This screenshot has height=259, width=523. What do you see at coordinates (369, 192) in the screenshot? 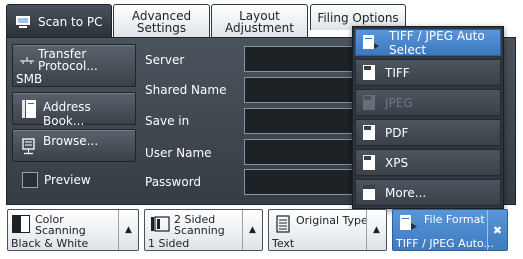
I see `more-file-icon` at bounding box center [369, 192].